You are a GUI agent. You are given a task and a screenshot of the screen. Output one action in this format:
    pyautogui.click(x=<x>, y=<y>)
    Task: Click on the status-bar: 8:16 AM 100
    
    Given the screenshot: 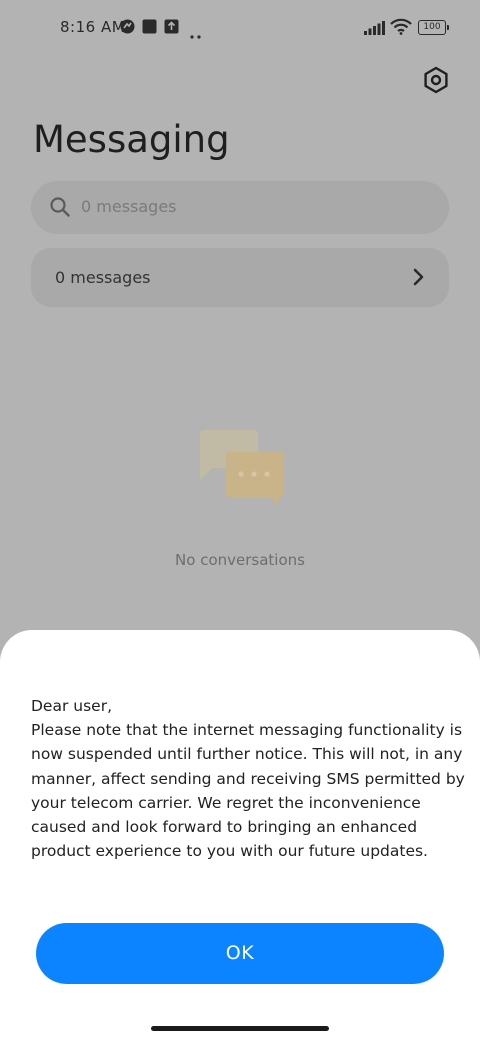 What is the action you would take?
    pyautogui.click(x=240, y=28)
    